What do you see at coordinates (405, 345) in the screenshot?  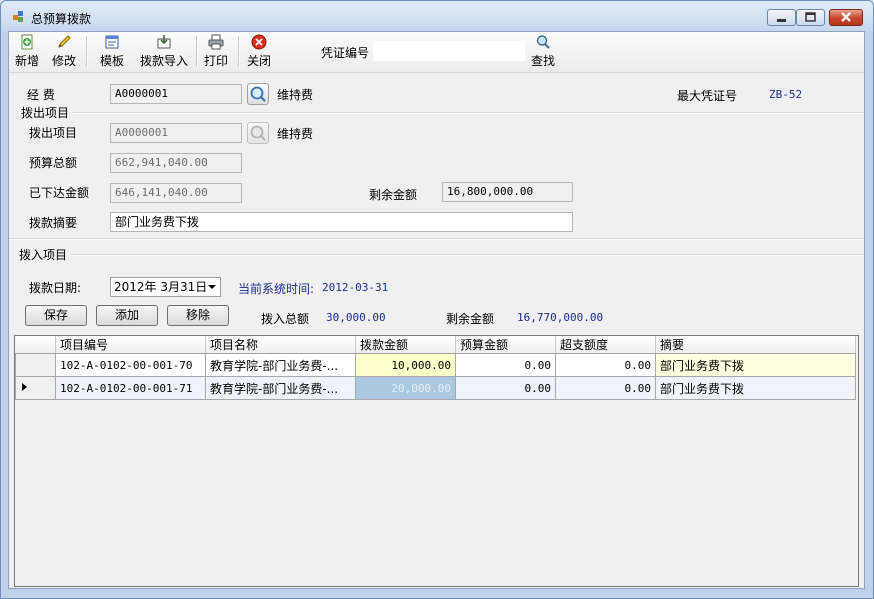 I see `column-header: 拨款金额` at bounding box center [405, 345].